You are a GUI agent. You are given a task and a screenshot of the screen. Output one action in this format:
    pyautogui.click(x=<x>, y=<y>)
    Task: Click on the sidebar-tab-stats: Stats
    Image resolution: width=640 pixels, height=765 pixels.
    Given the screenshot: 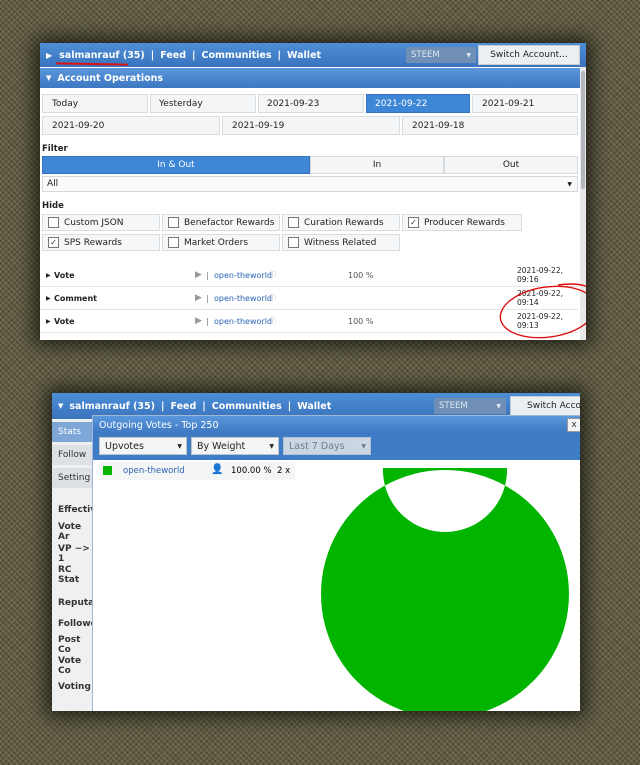 What is the action you would take?
    pyautogui.click(x=72, y=432)
    